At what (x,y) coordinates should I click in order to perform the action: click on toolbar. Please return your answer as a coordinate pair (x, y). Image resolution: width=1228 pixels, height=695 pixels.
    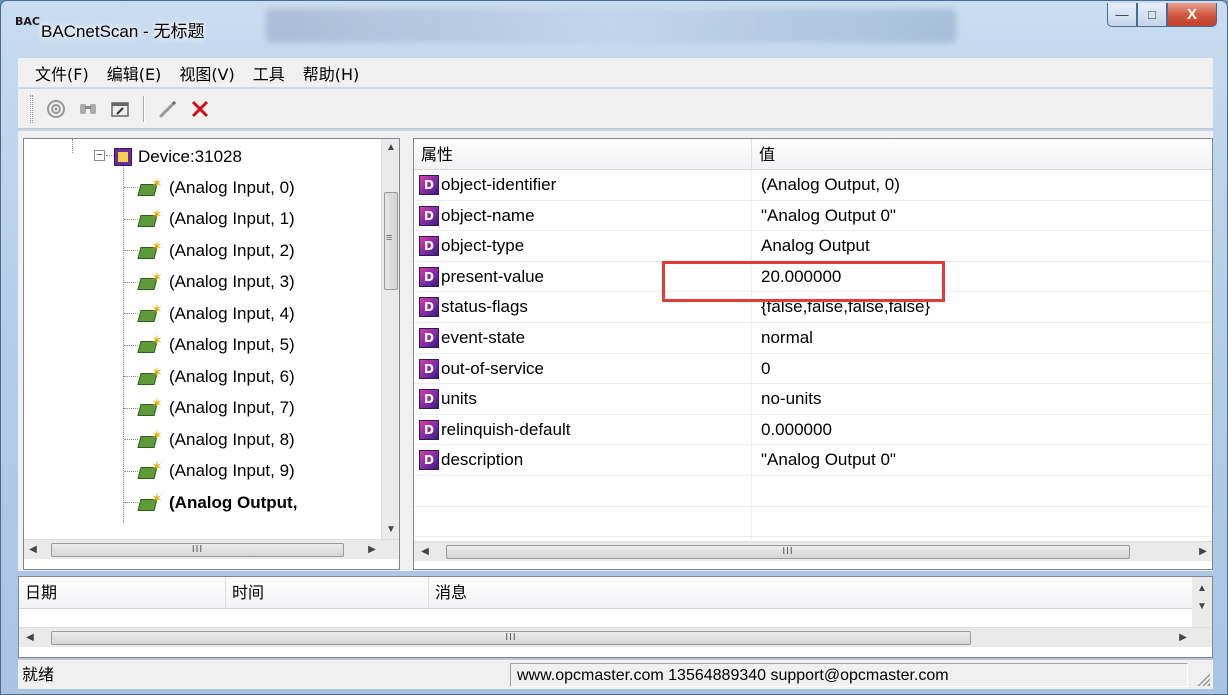
    Looking at the image, I should click on (615, 109).